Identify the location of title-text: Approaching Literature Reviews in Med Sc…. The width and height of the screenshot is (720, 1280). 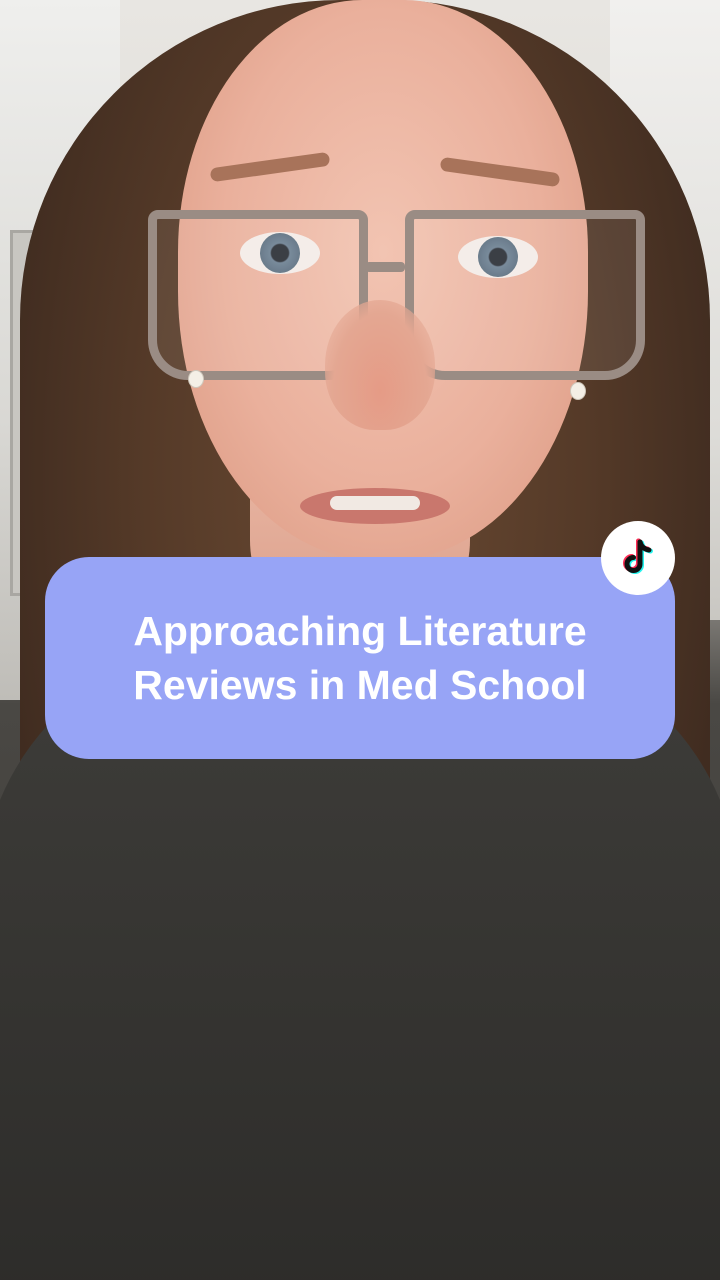
(359, 658).